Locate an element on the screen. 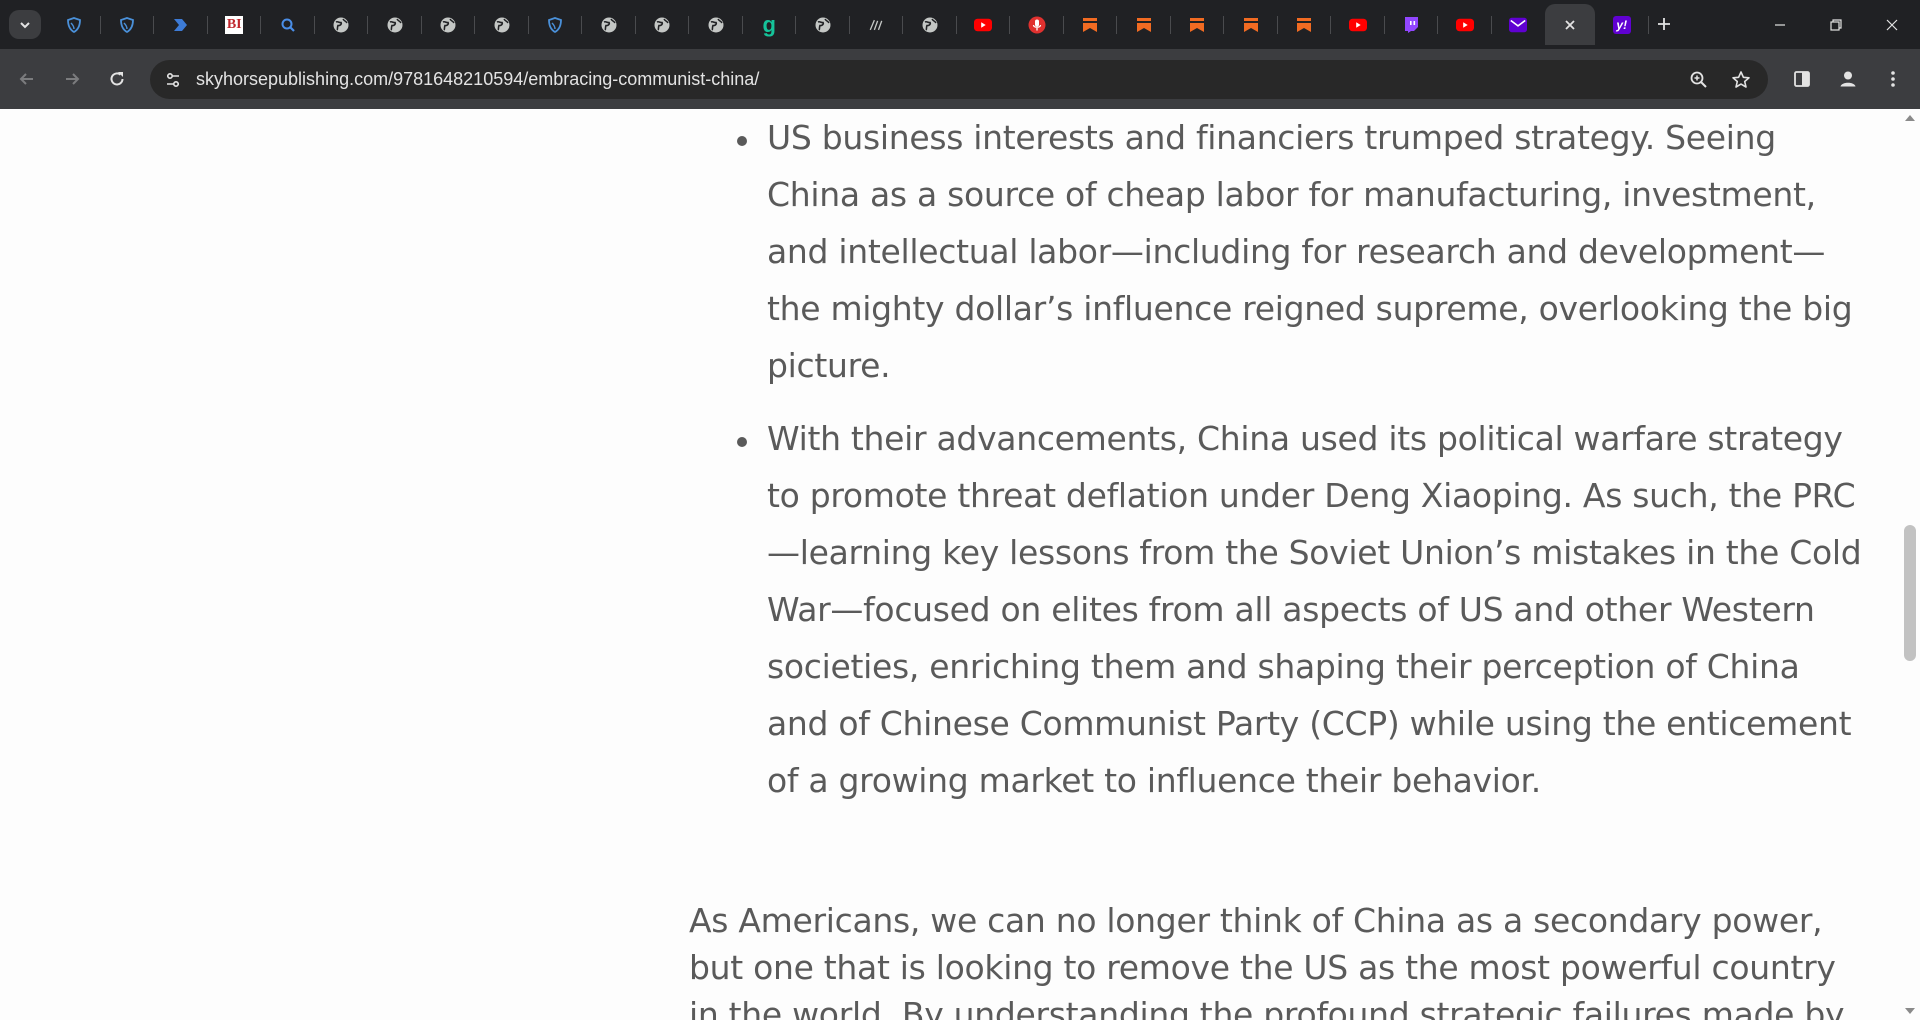 The image size is (1920, 1020). more-vertical-icon is located at coordinates (1893, 79).